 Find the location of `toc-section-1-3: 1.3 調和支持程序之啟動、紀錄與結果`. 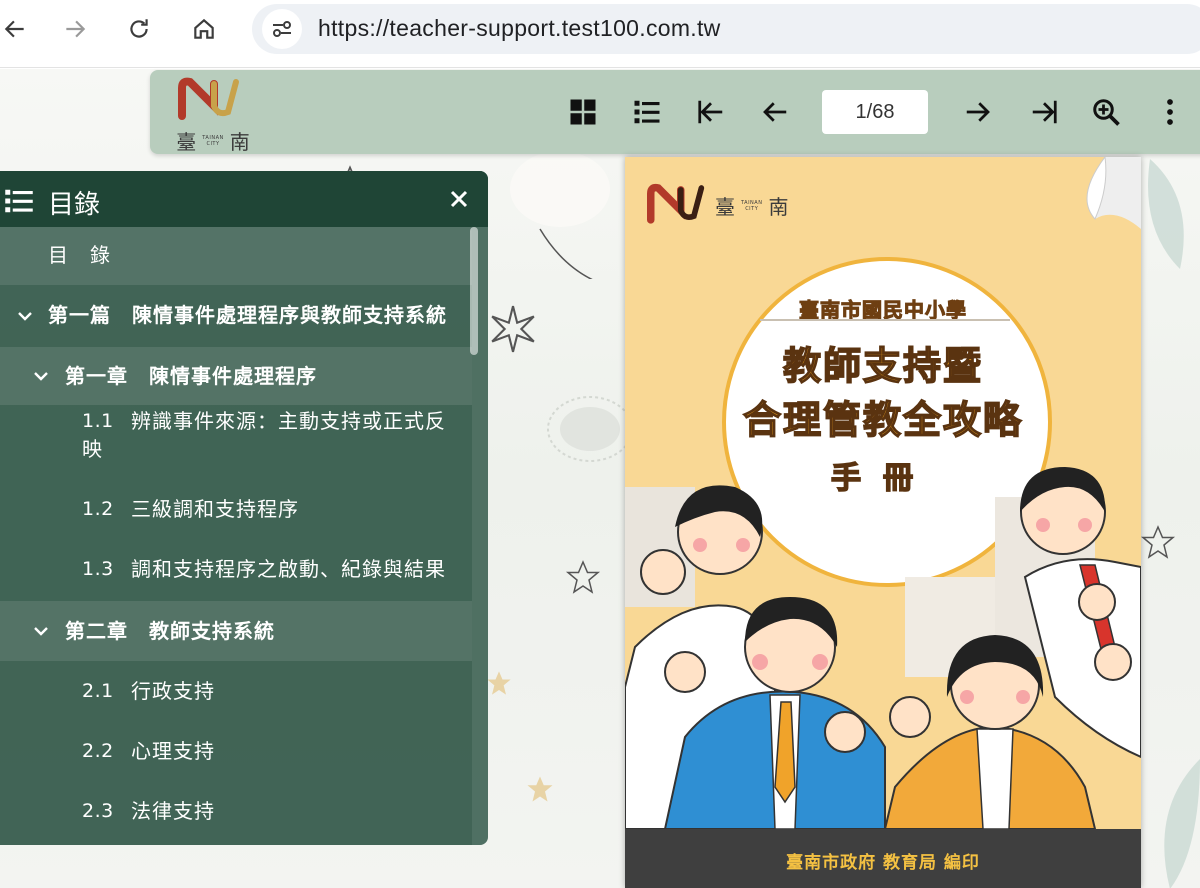

toc-section-1-3: 1.3 調和支持程序之啟動、紀錄與結果 is located at coordinates (236, 574).